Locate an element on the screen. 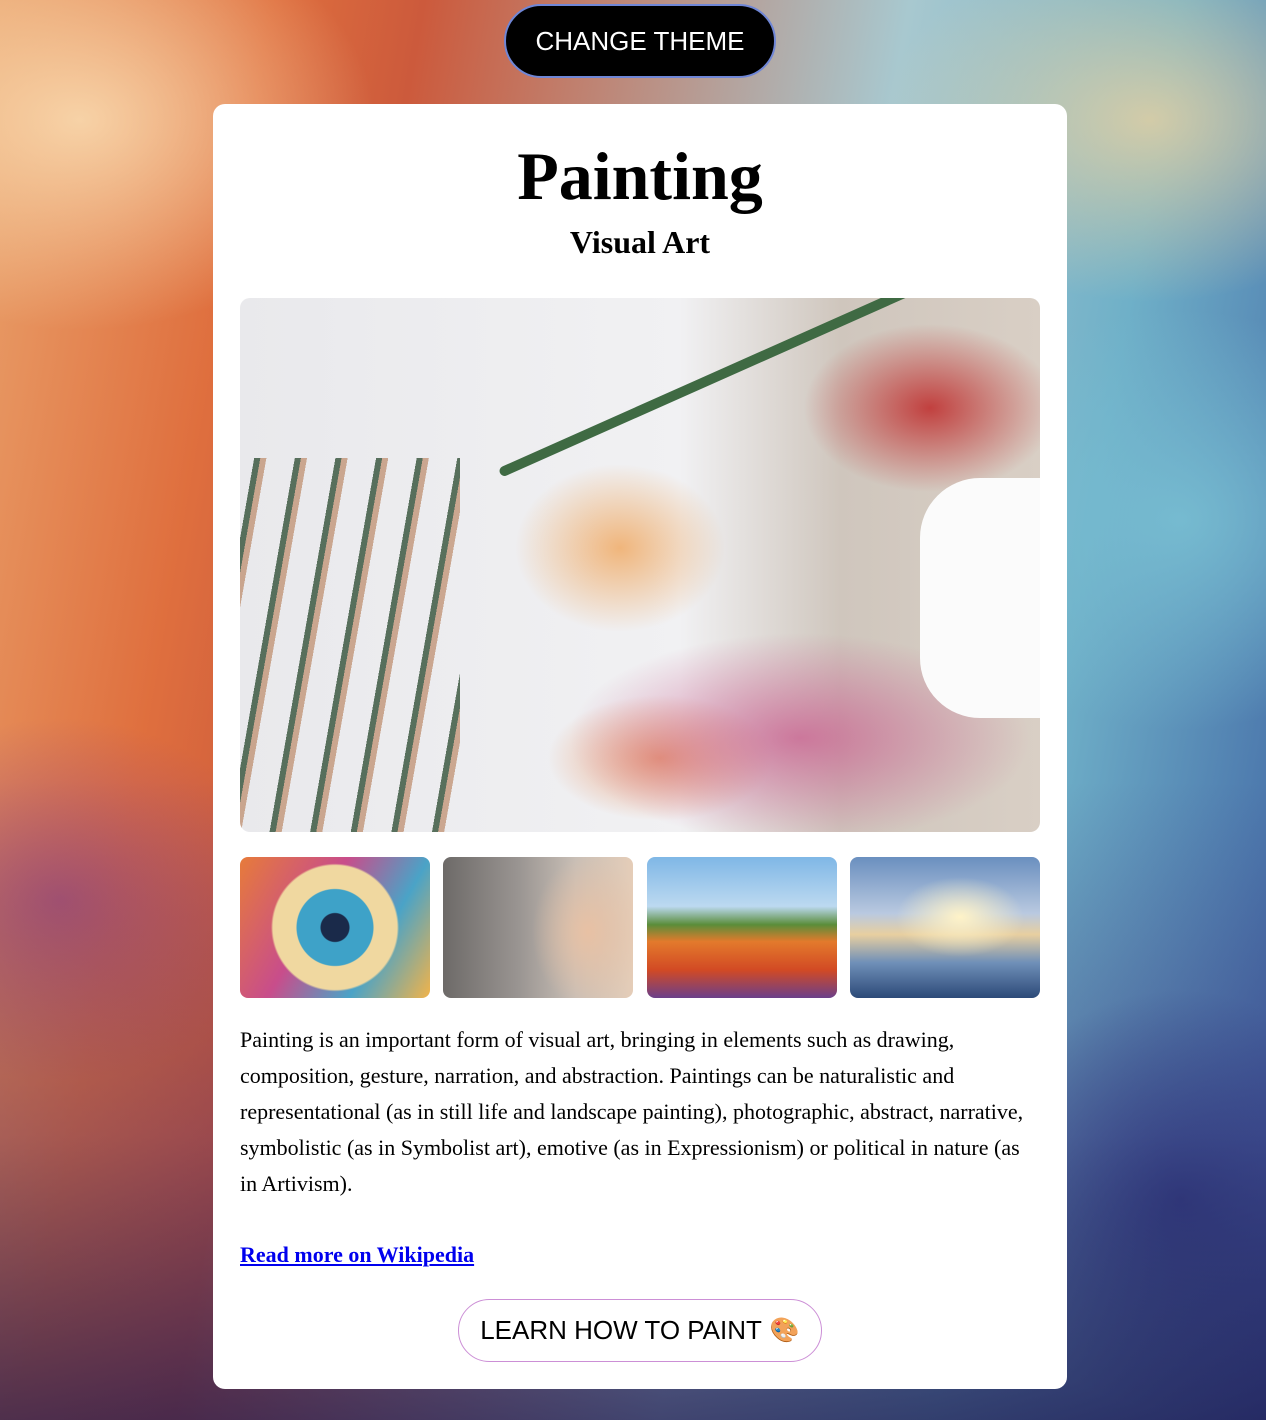 This screenshot has width=1266, height=1420. palette-icon: 🎨 is located at coordinates (784, 1330).